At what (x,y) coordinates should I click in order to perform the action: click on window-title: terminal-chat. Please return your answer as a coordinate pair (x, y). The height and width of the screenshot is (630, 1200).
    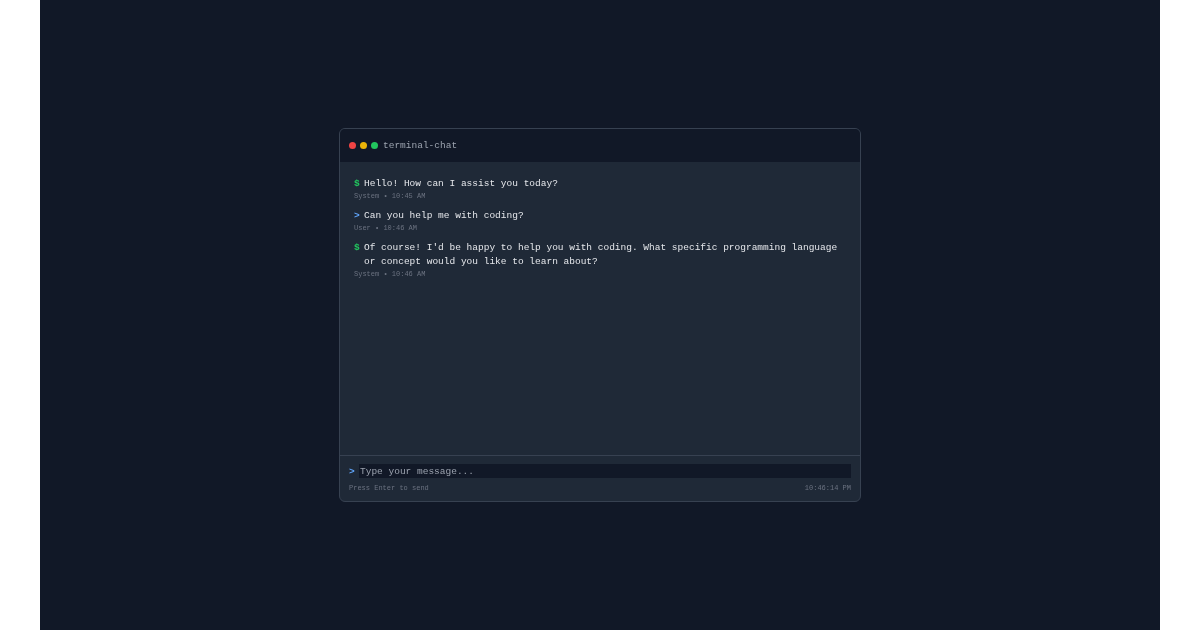
    Looking at the image, I should click on (420, 145).